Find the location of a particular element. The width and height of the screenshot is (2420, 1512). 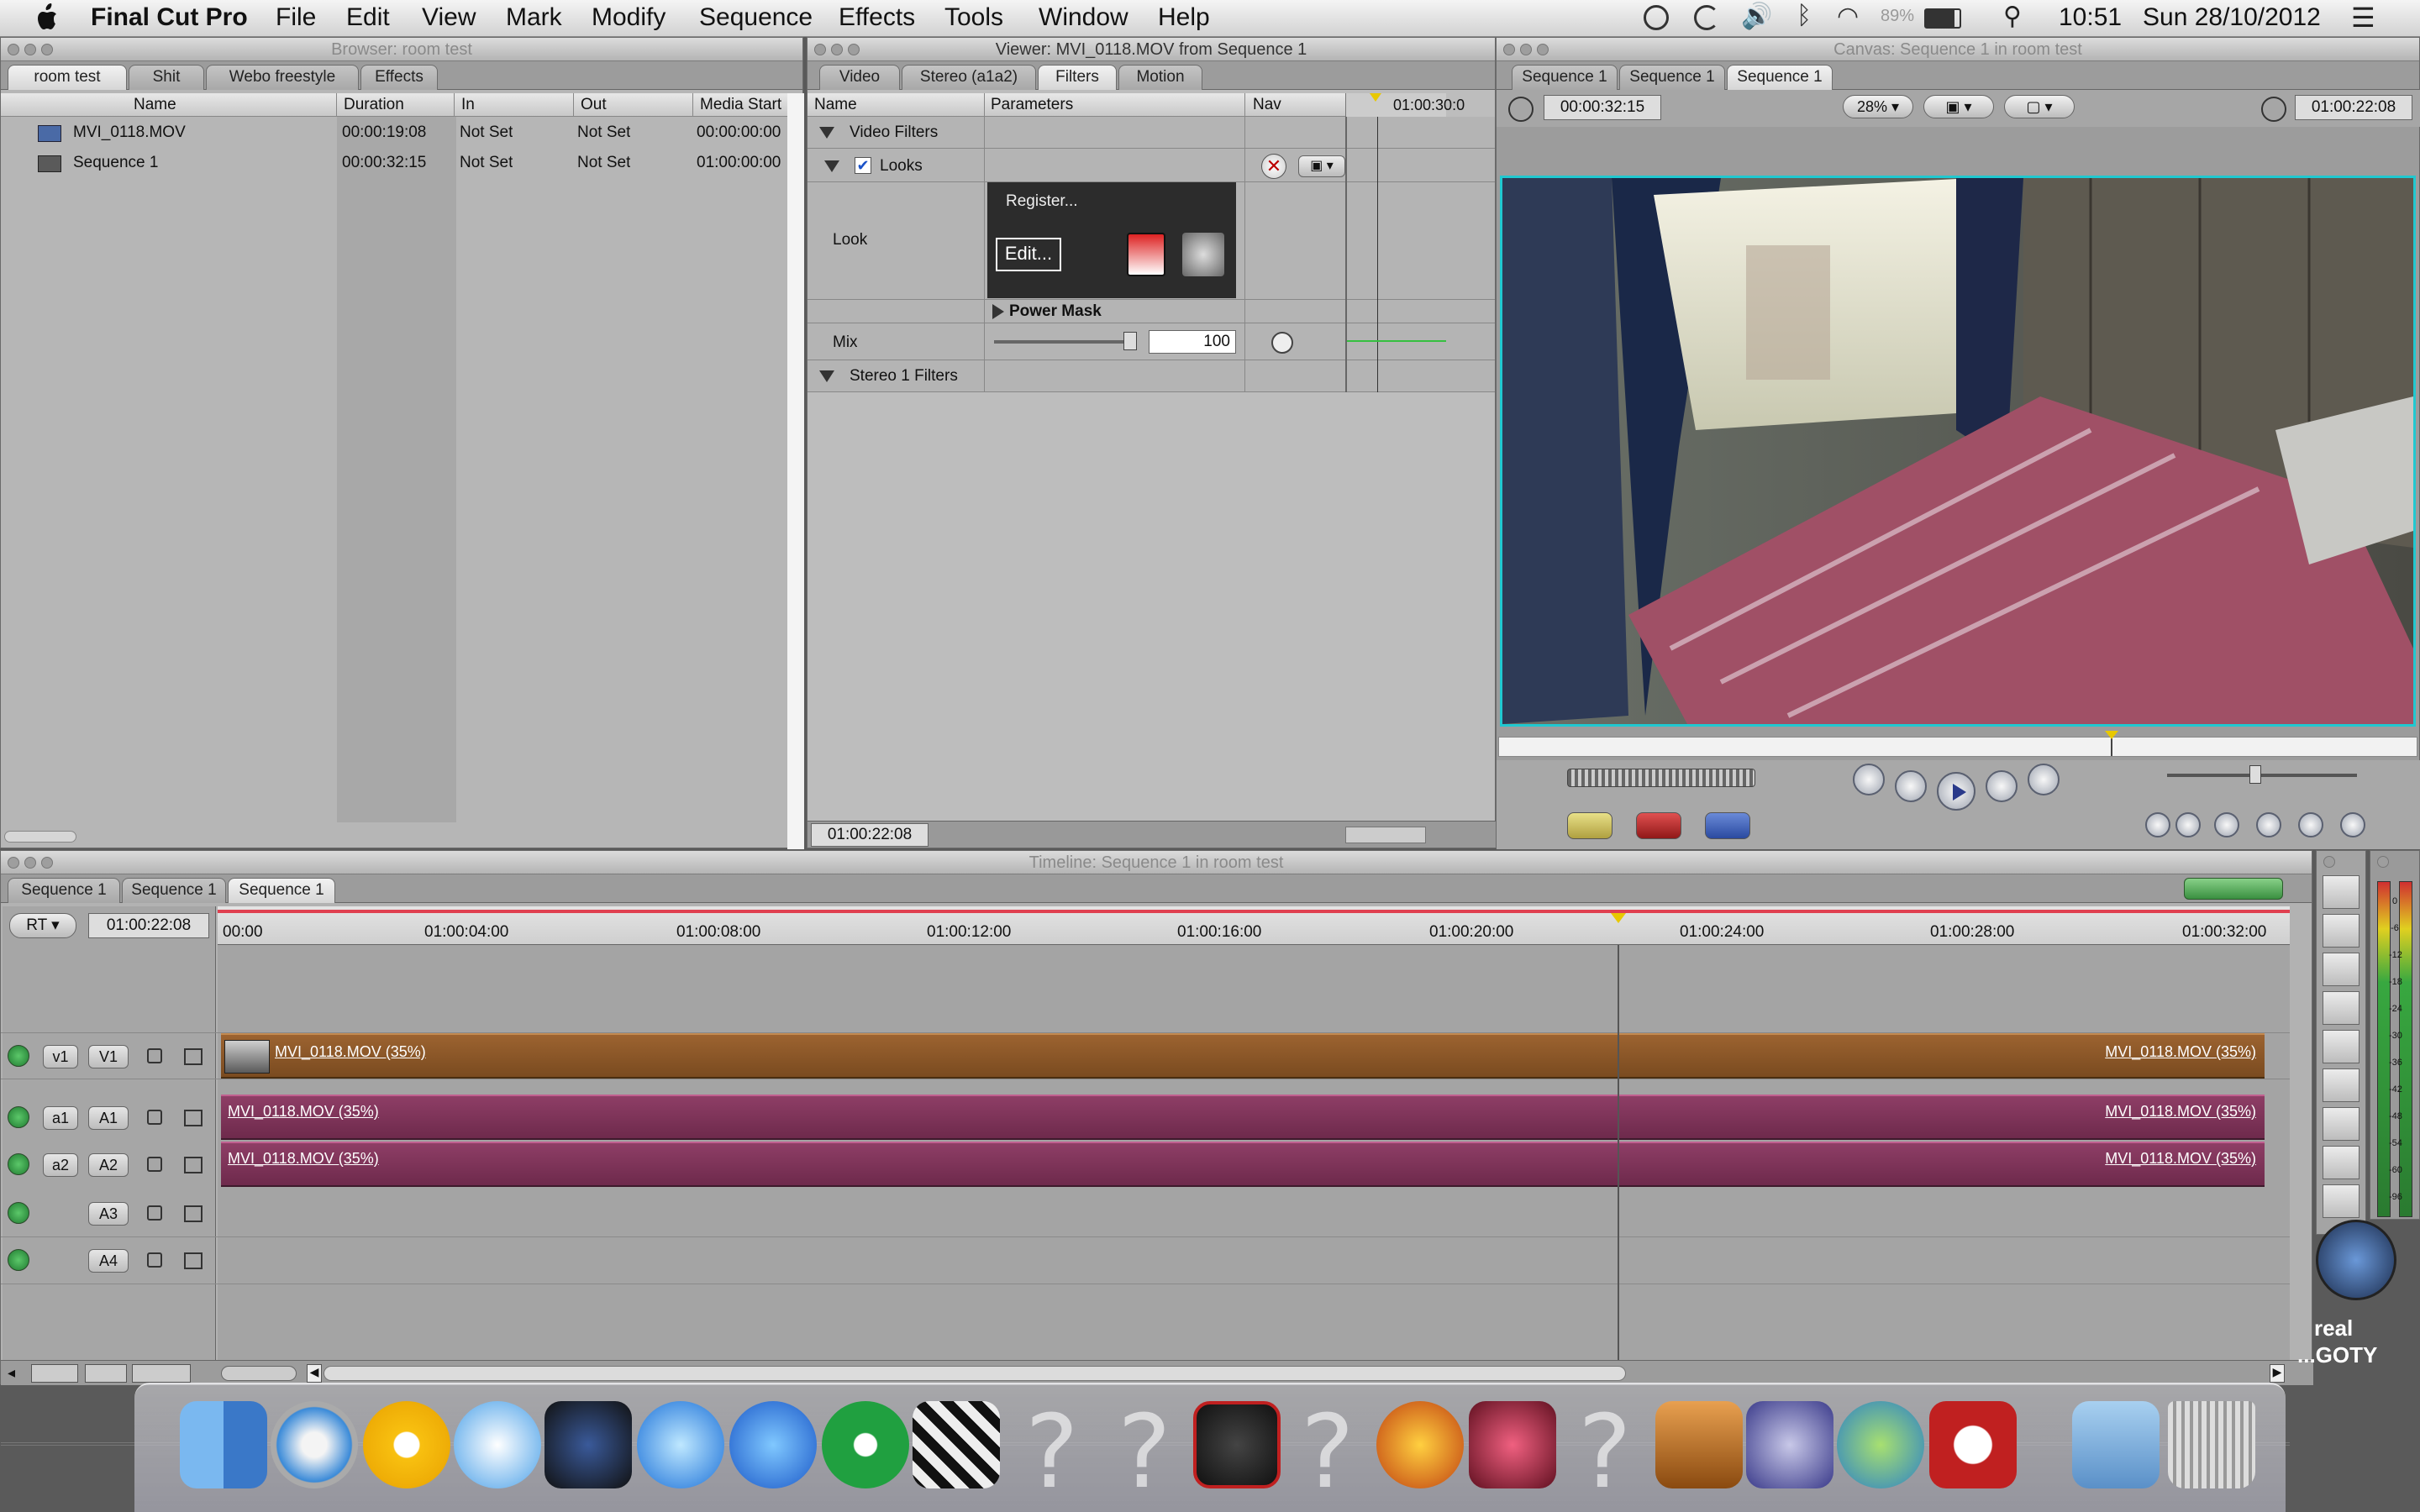

menu-help: Help is located at coordinates (1184, 17).